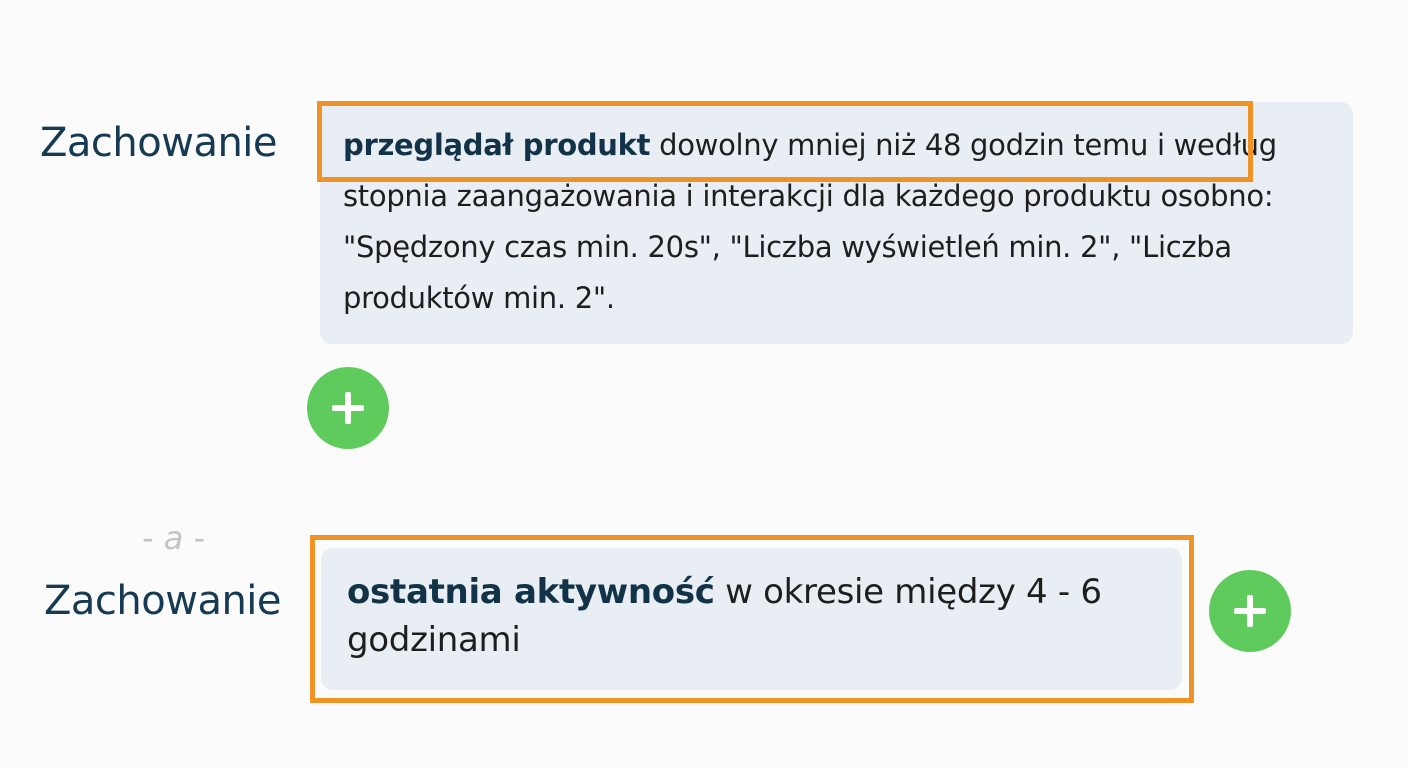 Image resolution: width=1408 pixels, height=768 pixels. Describe the element at coordinates (907, 145) in the screenshot. I see `condition-first-line-text: dowolny mniej niż 48 godzin temu i` at that location.